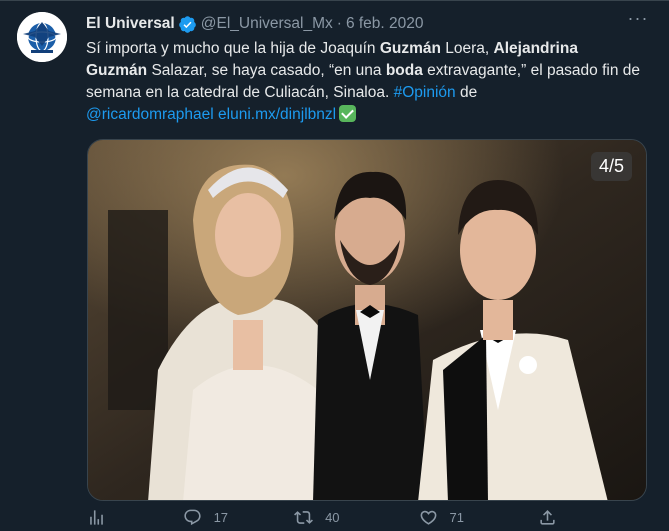 The image size is (669, 531). What do you see at coordinates (304, 517) in the screenshot?
I see `retweet-icon` at bounding box center [304, 517].